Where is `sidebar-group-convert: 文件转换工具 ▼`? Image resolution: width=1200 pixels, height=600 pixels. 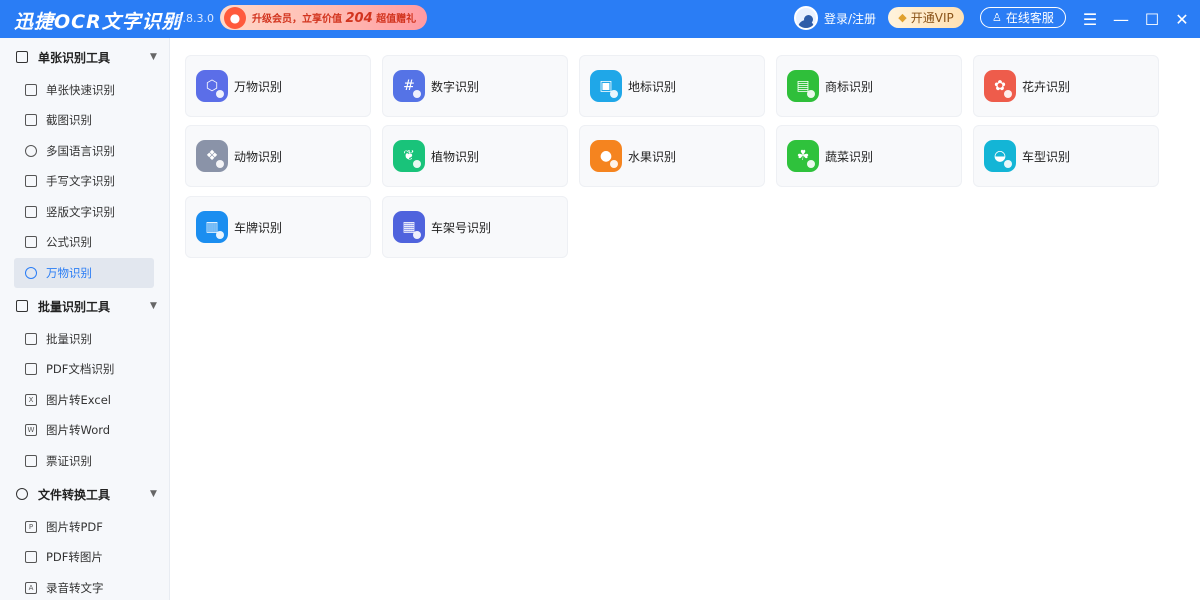 sidebar-group-convert: 文件转换工具 ▼ is located at coordinates (85, 494).